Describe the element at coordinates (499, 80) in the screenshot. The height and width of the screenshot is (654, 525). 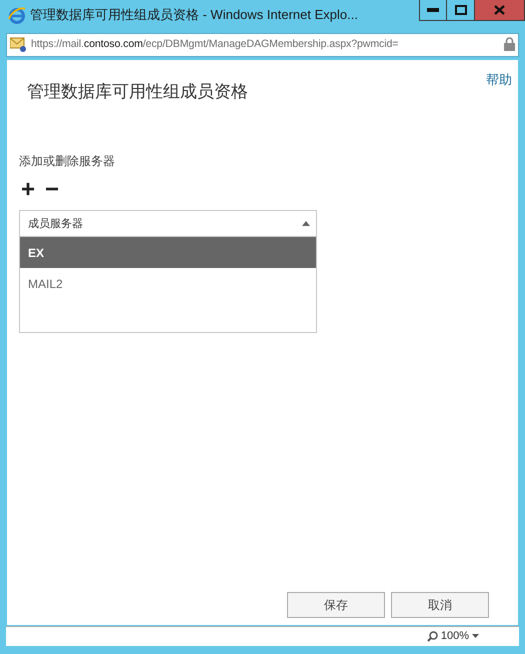
I see `help-link: 帮助` at that location.